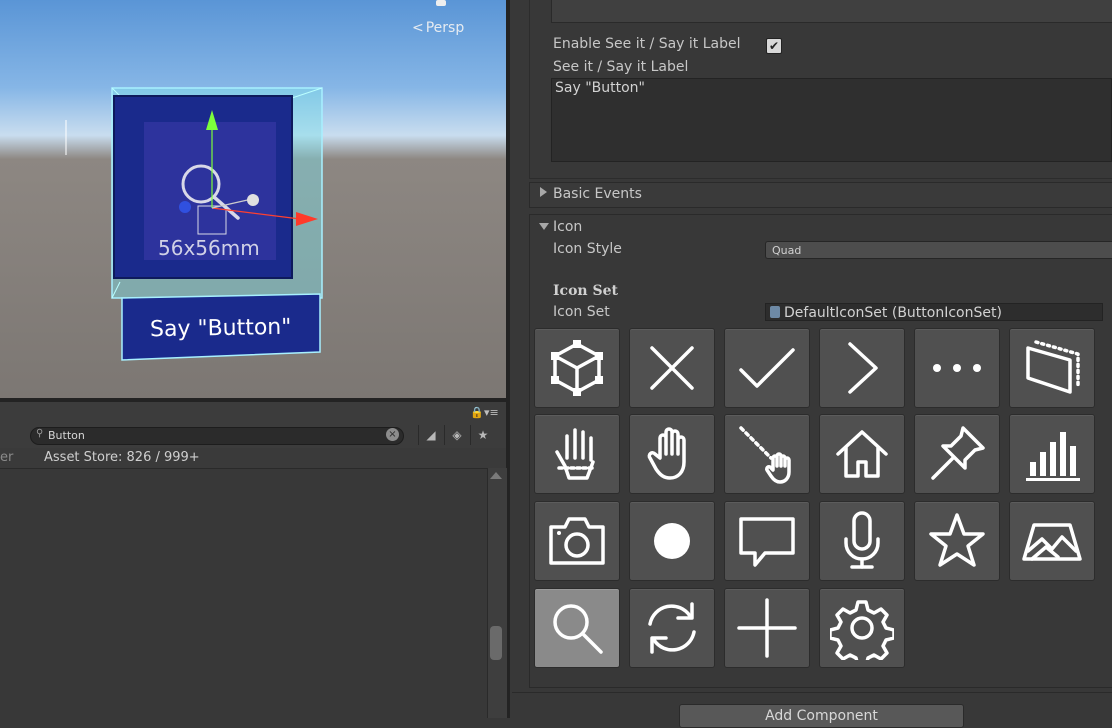  Describe the element at coordinates (831, 120) in the screenshot. I see `see-it-label-textarea: Say "Button"` at that location.